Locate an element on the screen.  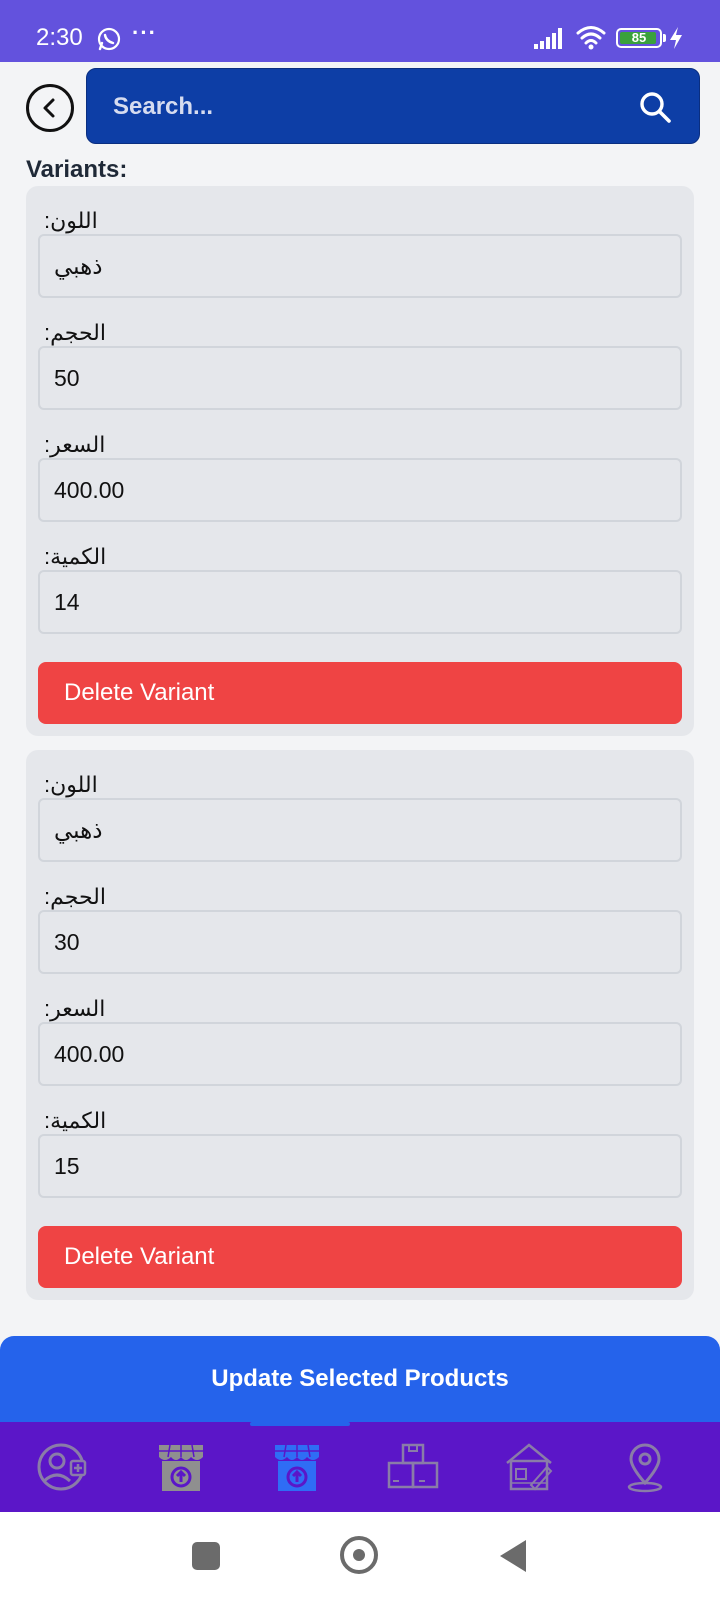
nav-add-user is located at coordinates (63, 1467).